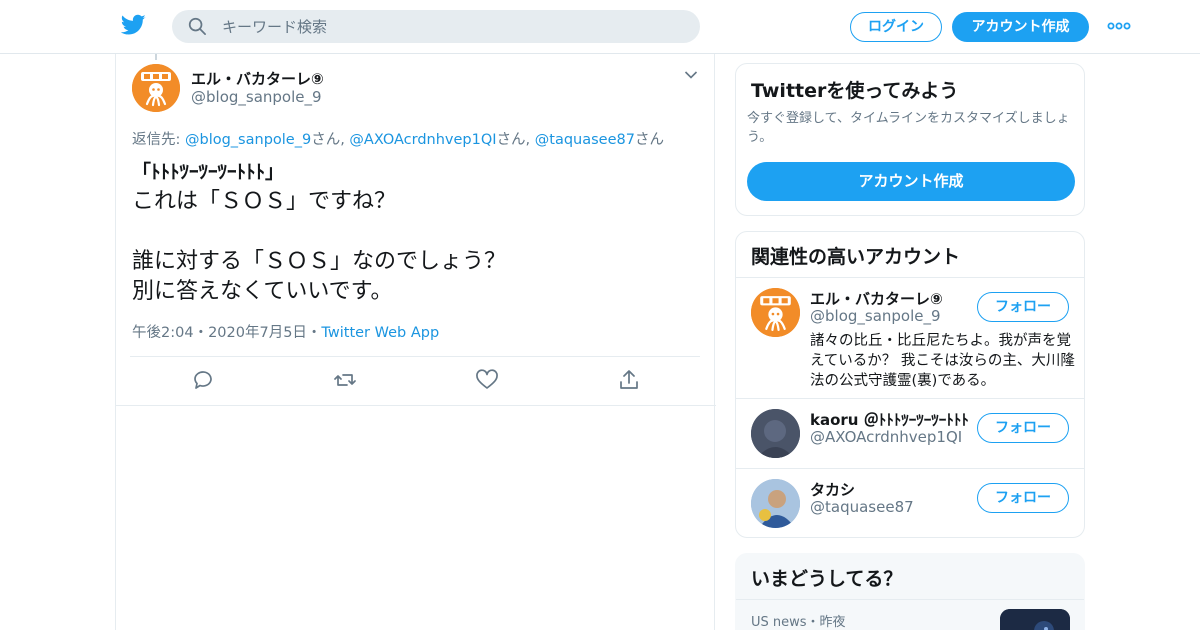  What do you see at coordinates (896, 27) in the screenshot?
I see `login-button: ログイン` at bounding box center [896, 27].